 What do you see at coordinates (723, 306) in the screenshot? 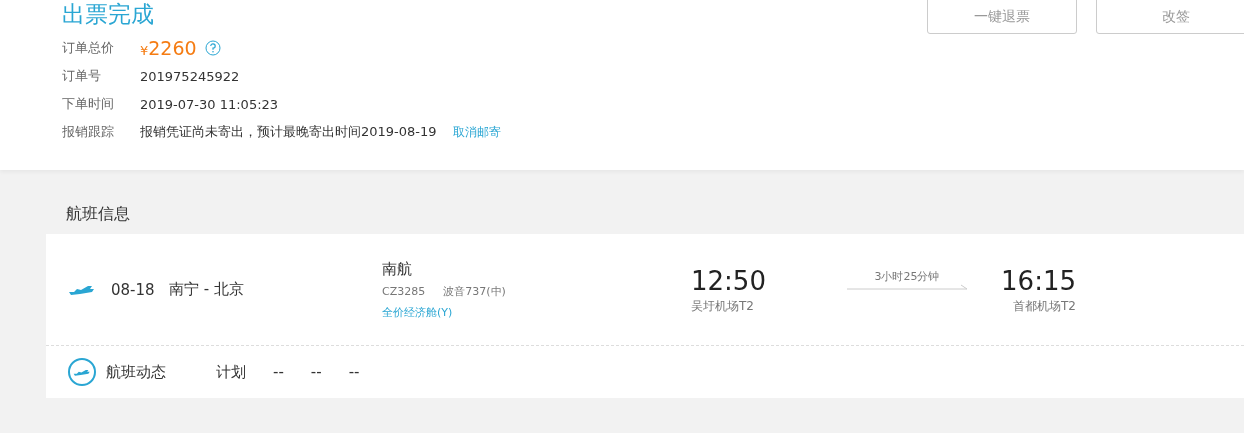
I see `departure-airport: 吴圩机场T2` at bounding box center [723, 306].